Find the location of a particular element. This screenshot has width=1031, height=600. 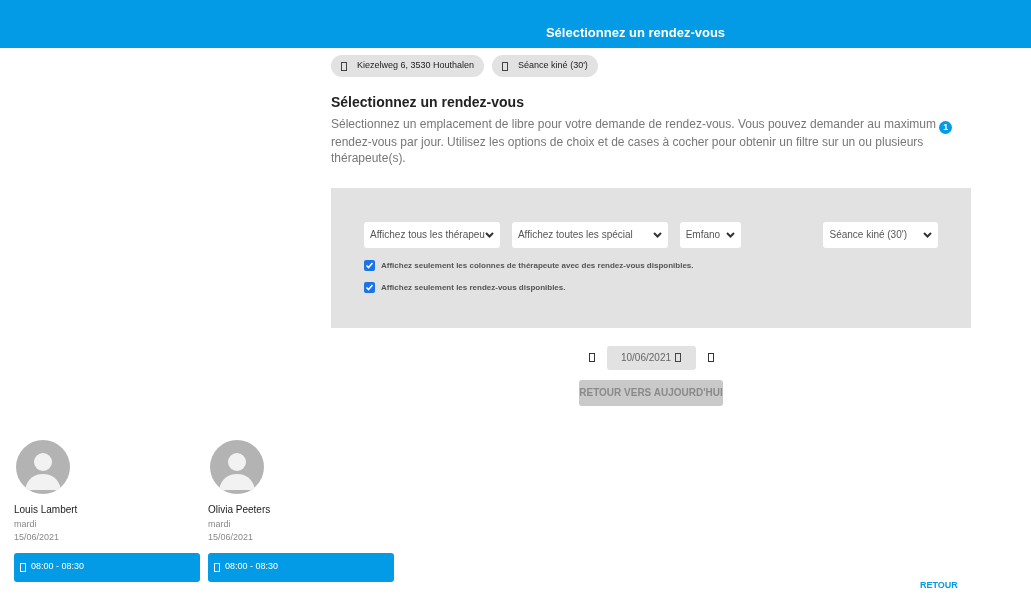

dropdown-select: Séance kiné (30') is located at coordinates (880, 234).